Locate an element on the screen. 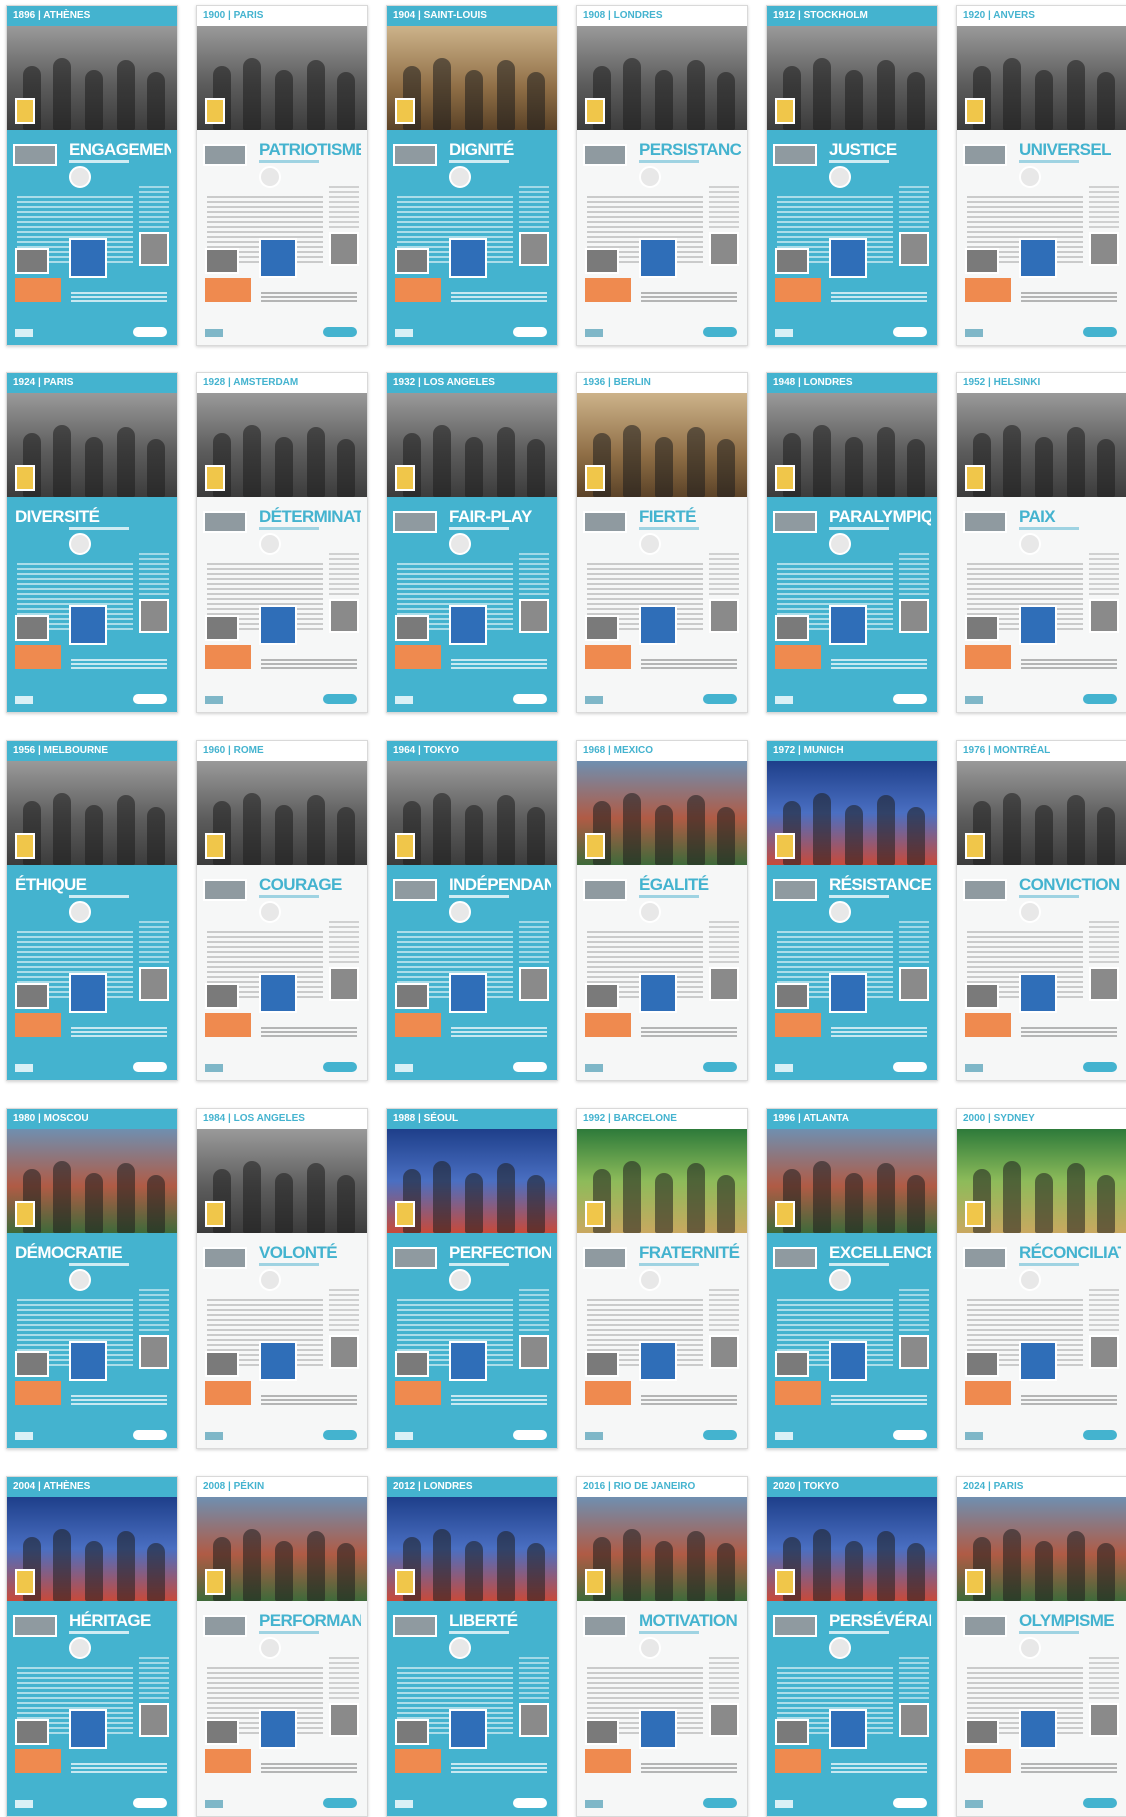 Image resolution: width=1126 pixels, height=1817 pixels. poster-card: 1992 | BARCELONE FRATERNITÉ is located at coordinates (662, 1278).